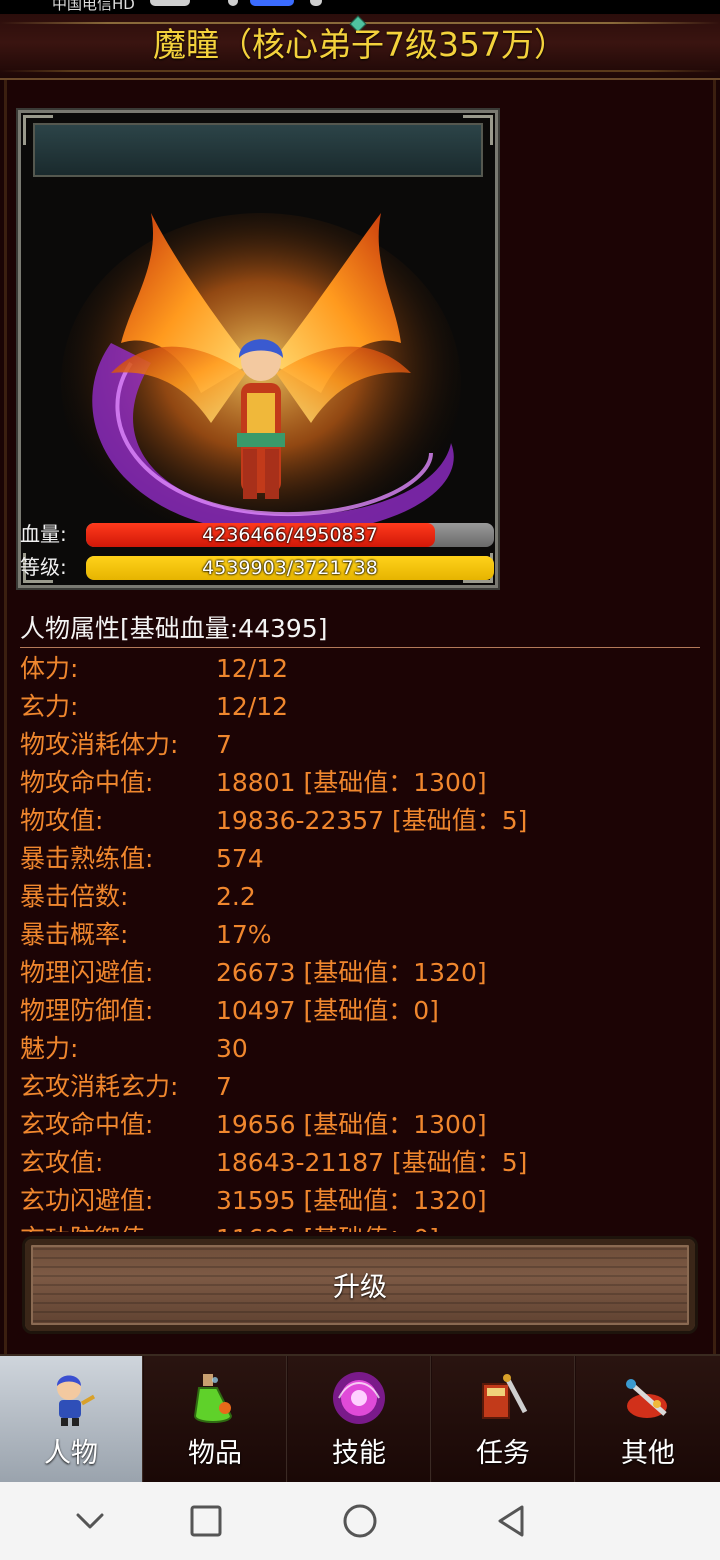 The width and height of the screenshot is (720, 1560). What do you see at coordinates (90, 1521) in the screenshot?
I see `chevron-down-icon` at bounding box center [90, 1521].